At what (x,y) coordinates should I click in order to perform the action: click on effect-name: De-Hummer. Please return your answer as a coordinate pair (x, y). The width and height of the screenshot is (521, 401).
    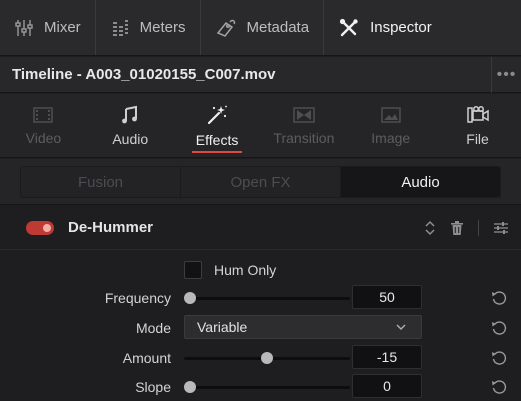
    Looking at the image, I should click on (111, 227).